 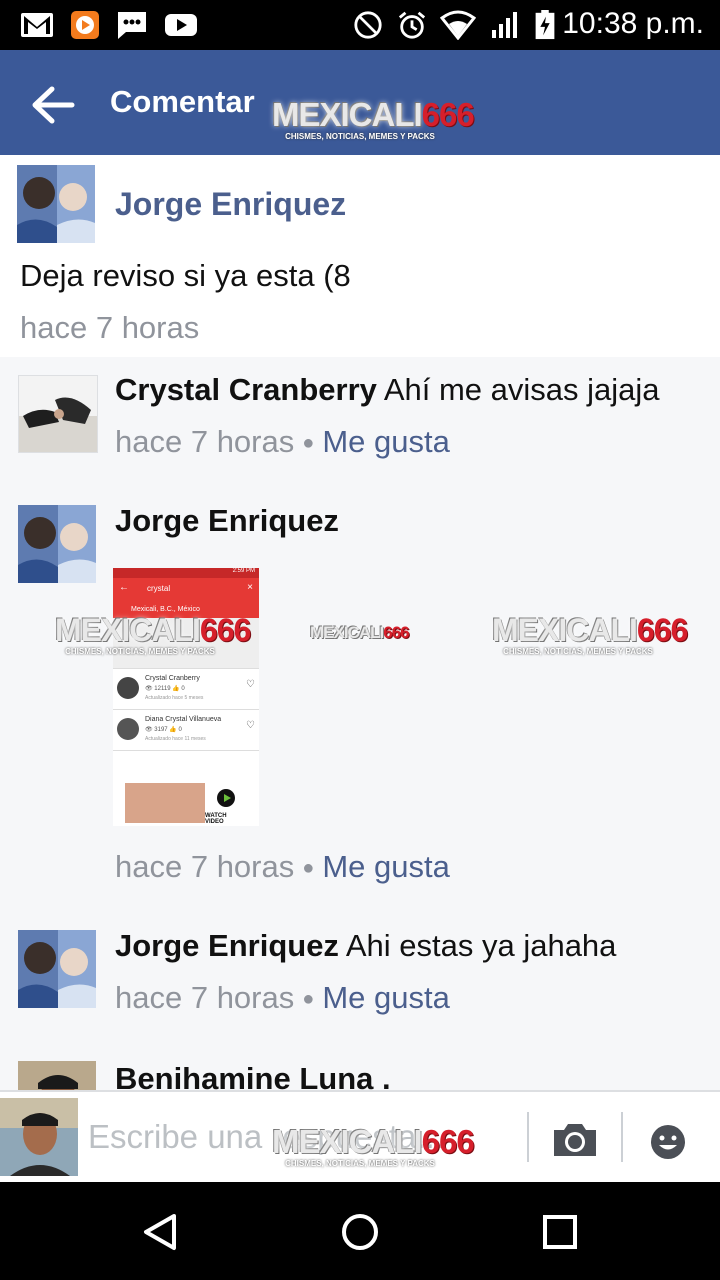 I want to click on status-bar: 10:38 p.m., so click(x=360, y=25).